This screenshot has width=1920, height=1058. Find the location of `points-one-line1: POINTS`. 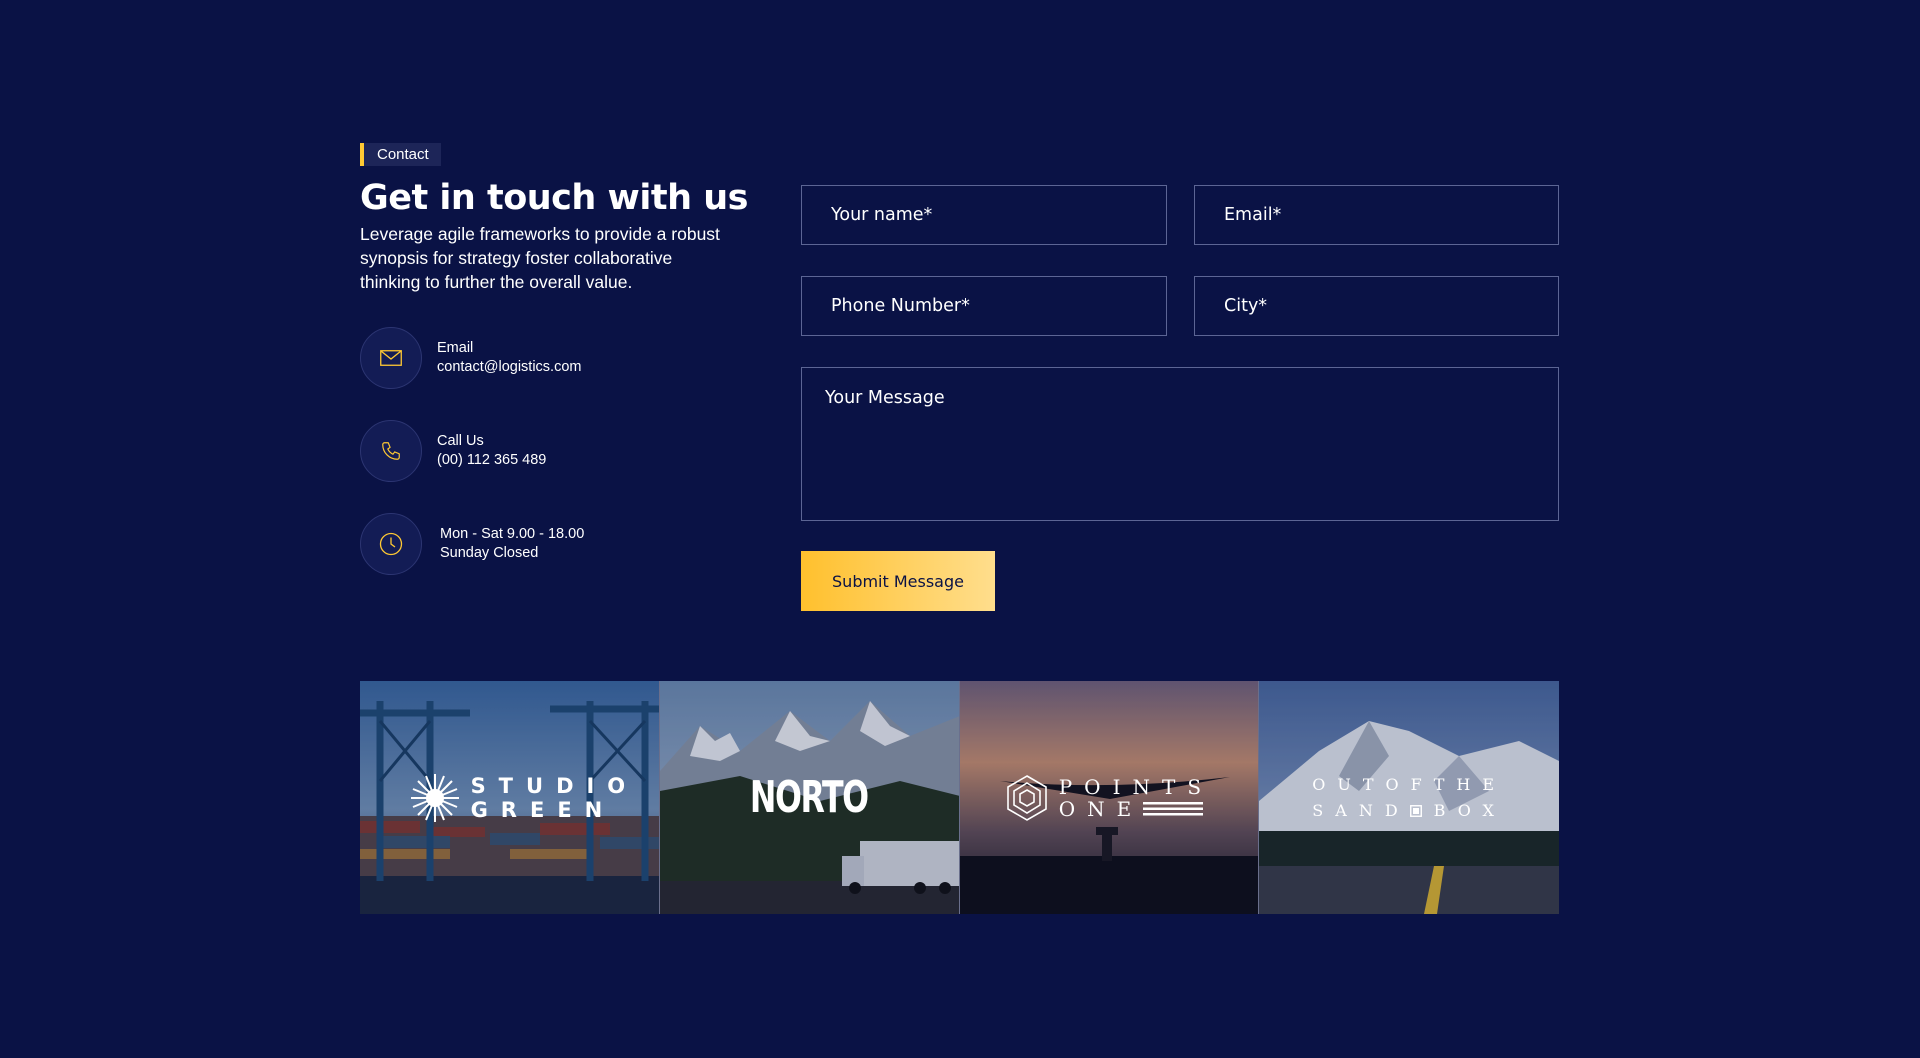

points-one-line1: POINTS is located at coordinates (1136, 786).